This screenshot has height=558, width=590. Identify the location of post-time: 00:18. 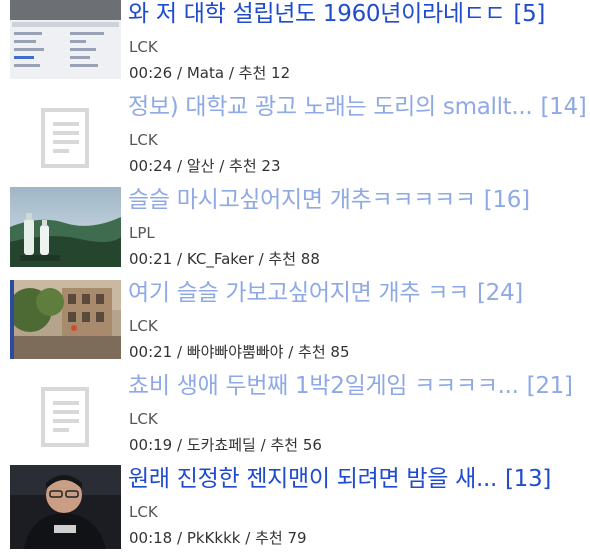
(151, 538).